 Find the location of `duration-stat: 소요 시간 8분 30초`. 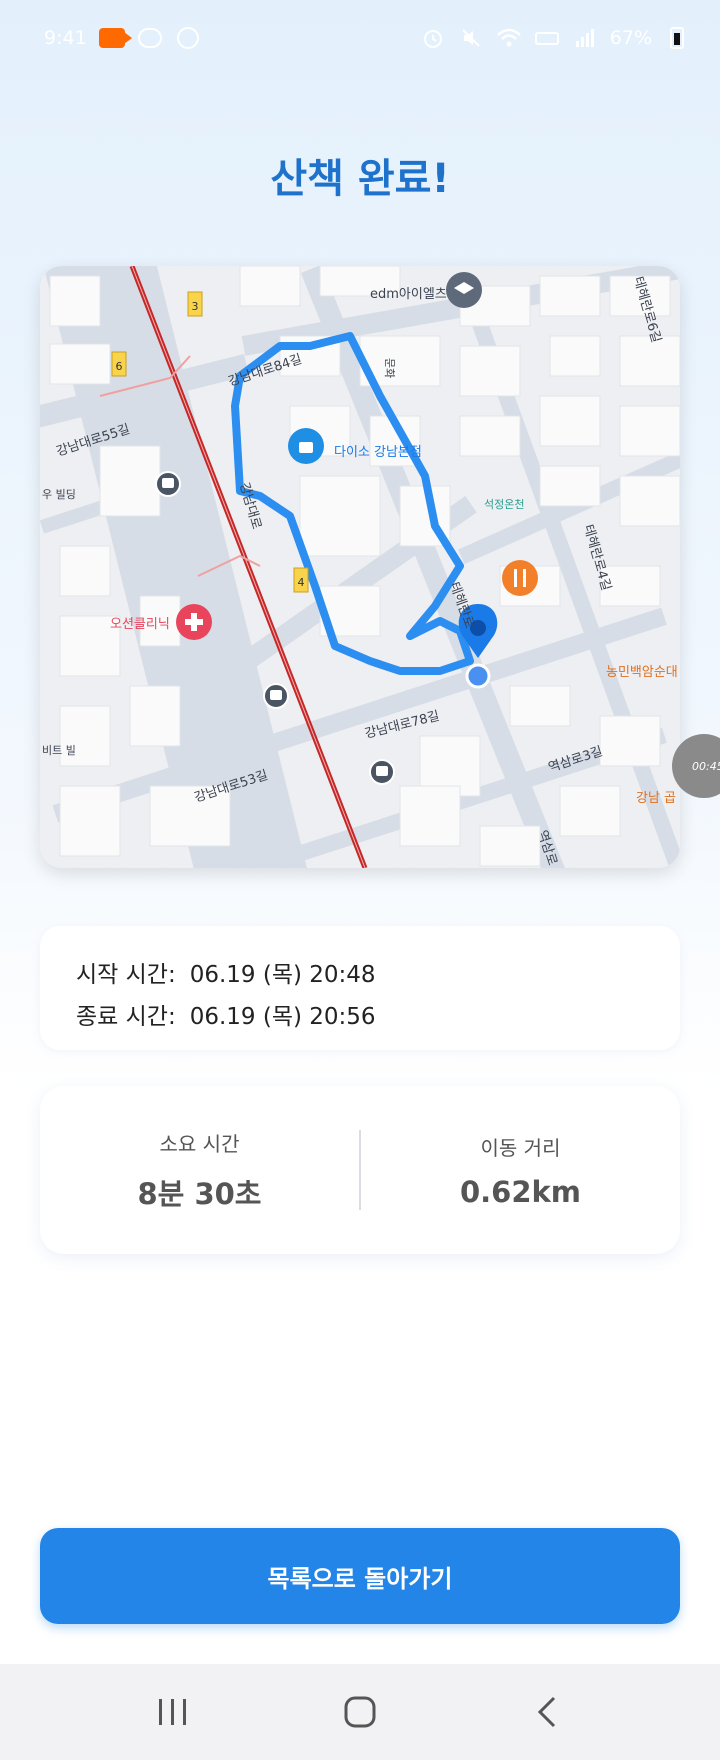

duration-stat: 소요 시간 8분 30초 is located at coordinates (199, 1170).